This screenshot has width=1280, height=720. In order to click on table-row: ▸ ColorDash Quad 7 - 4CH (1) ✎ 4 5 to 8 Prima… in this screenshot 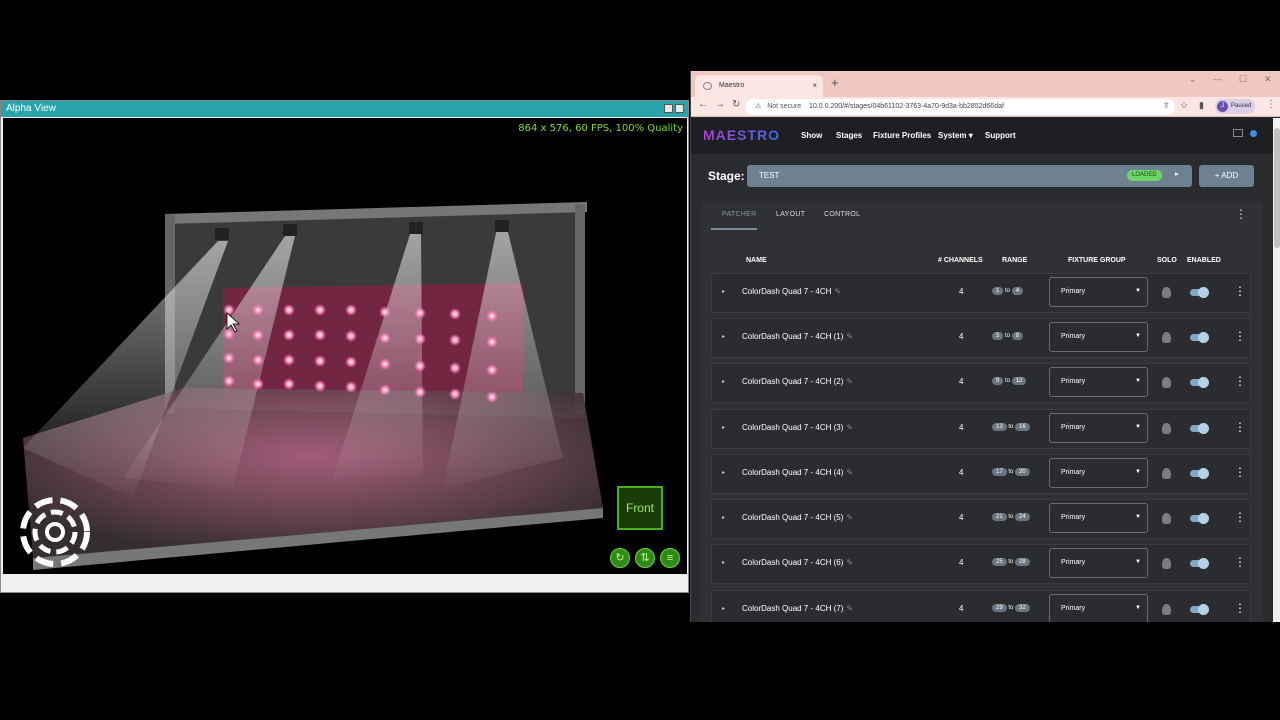, I will do `click(981, 338)`.